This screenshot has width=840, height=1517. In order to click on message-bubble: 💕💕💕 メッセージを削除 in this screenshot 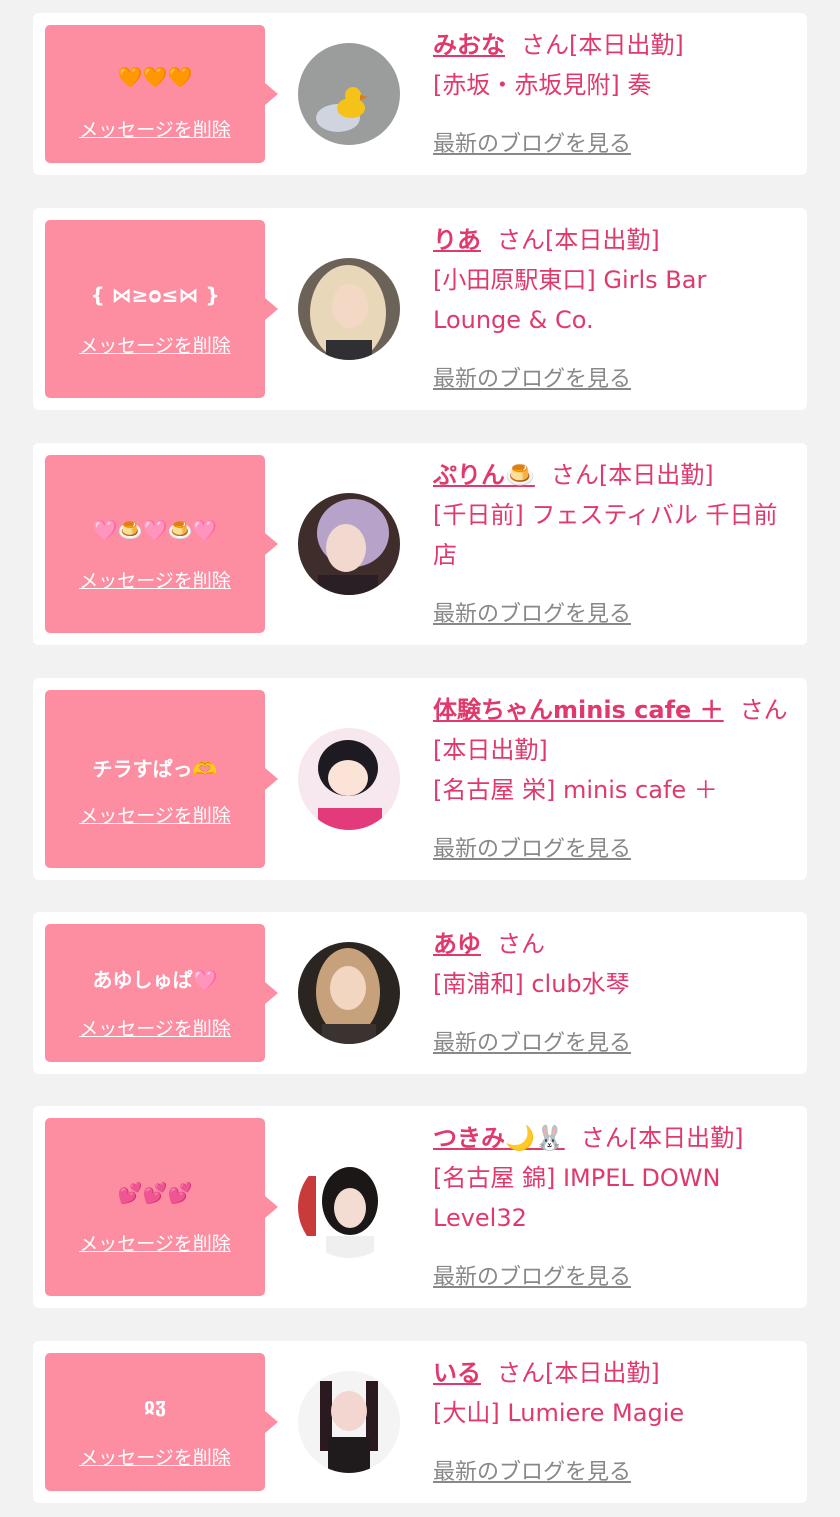, I will do `click(161, 1207)`.